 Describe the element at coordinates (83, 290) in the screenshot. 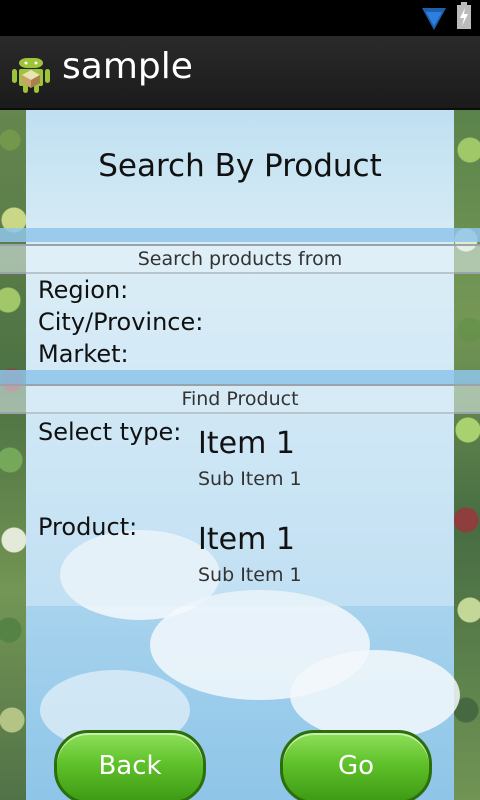

I see `region-label: Region:` at that location.